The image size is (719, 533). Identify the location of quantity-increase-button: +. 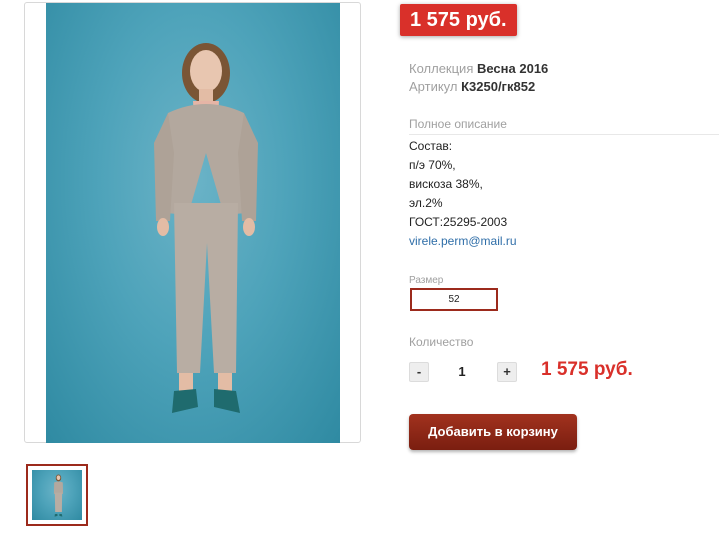
(507, 372).